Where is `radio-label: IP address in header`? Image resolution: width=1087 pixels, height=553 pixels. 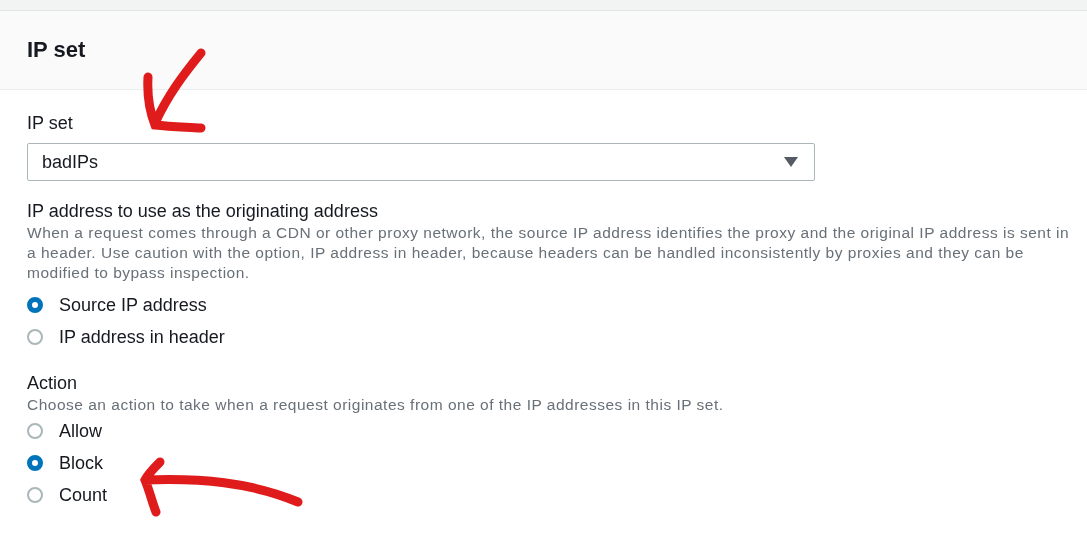
radio-label: IP address in header is located at coordinates (142, 337).